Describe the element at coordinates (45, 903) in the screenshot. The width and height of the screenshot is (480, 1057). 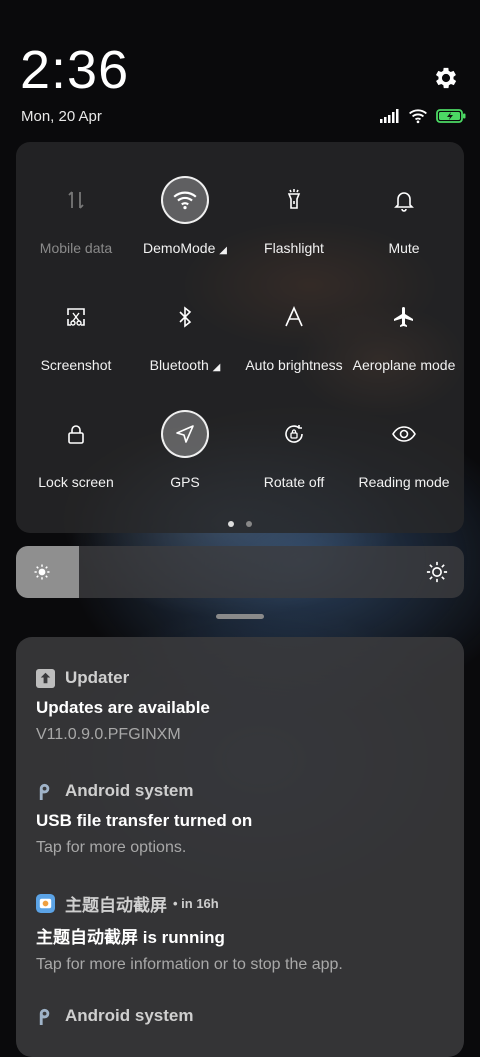
I see `theme-app-icon` at that location.